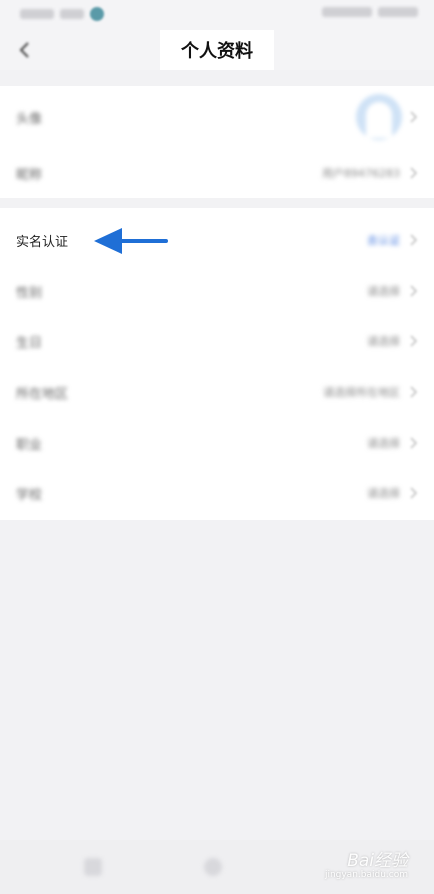  What do you see at coordinates (29, 293) in the screenshot?
I see `gender-label: 性别` at bounding box center [29, 293].